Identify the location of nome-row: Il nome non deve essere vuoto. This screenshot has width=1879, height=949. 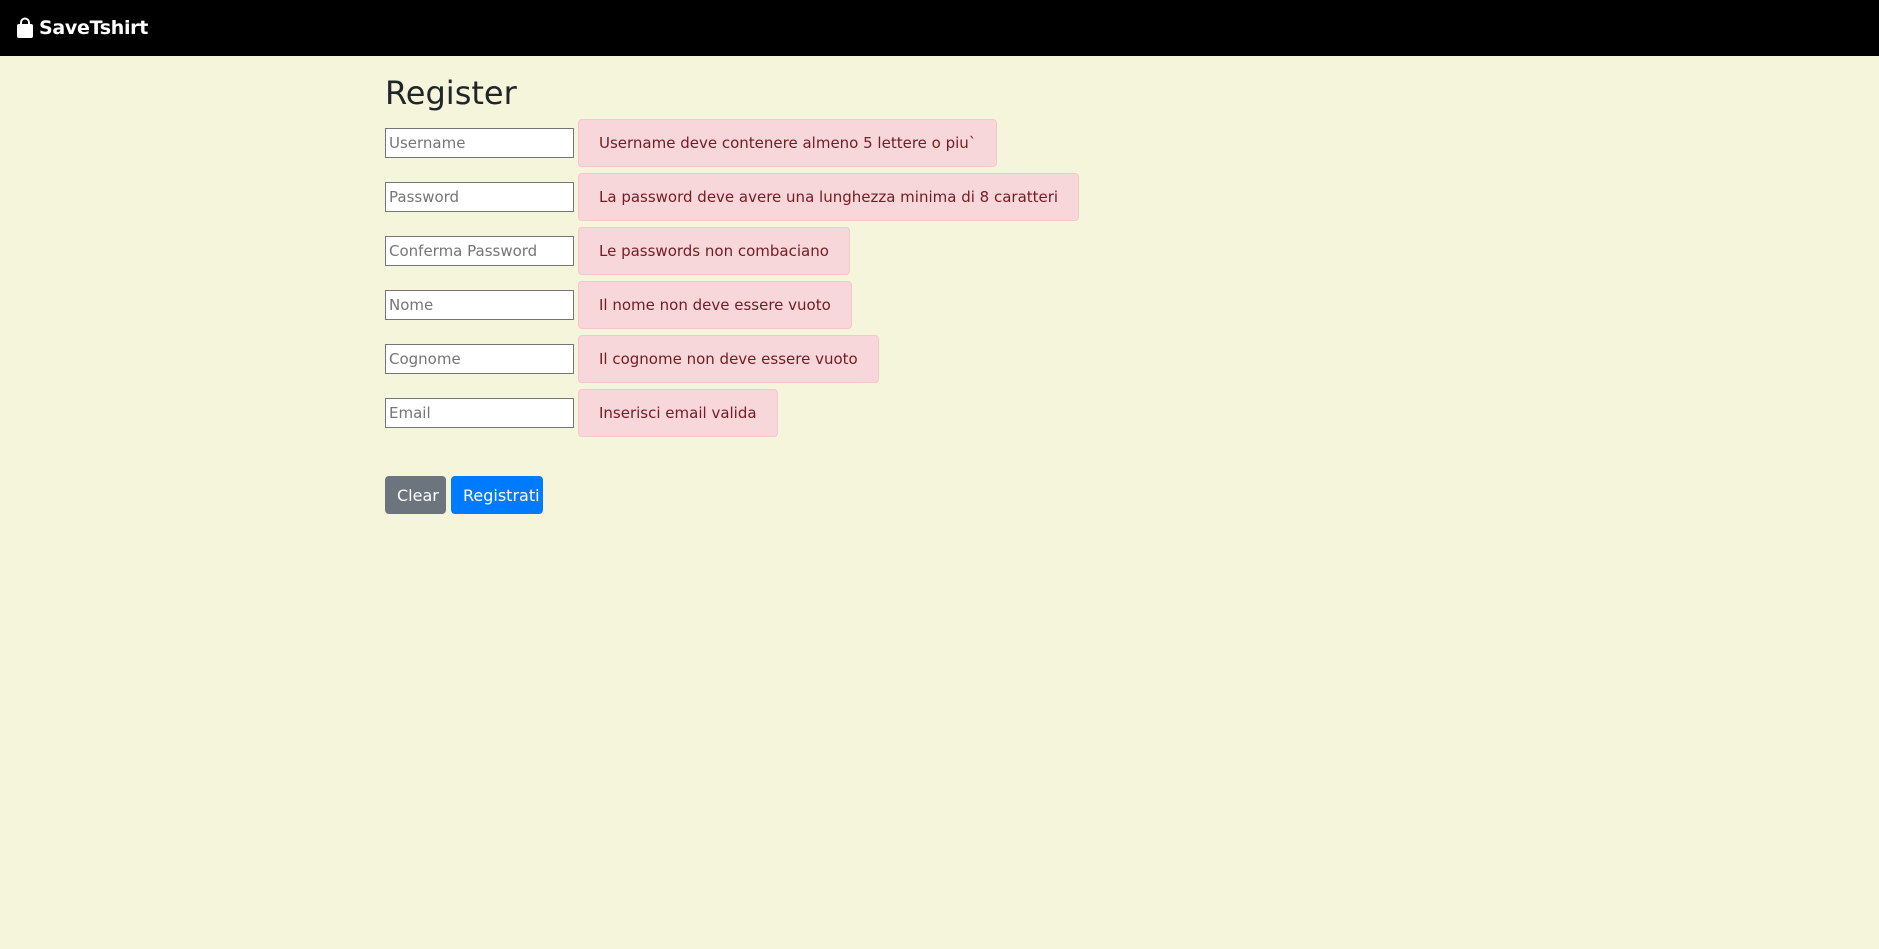
(618, 305).